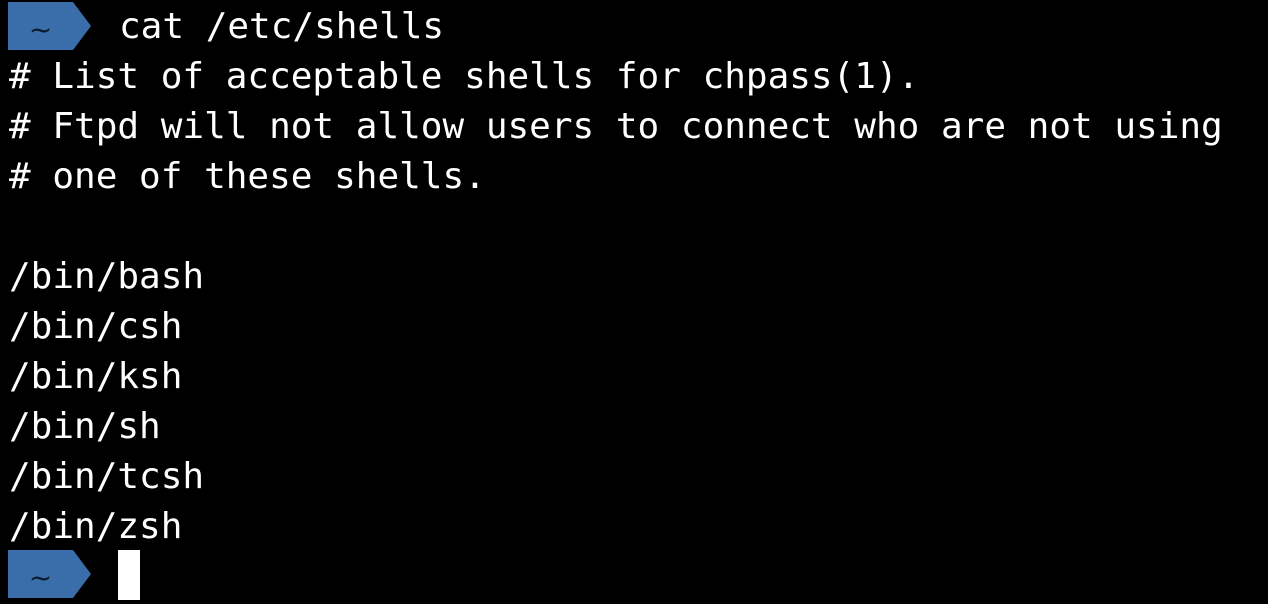 The width and height of the screenshot is (1268, 604). Describe the element at coordinates (85, 426) in the screenshot. I see `output-line: /bin/sh` at that location.